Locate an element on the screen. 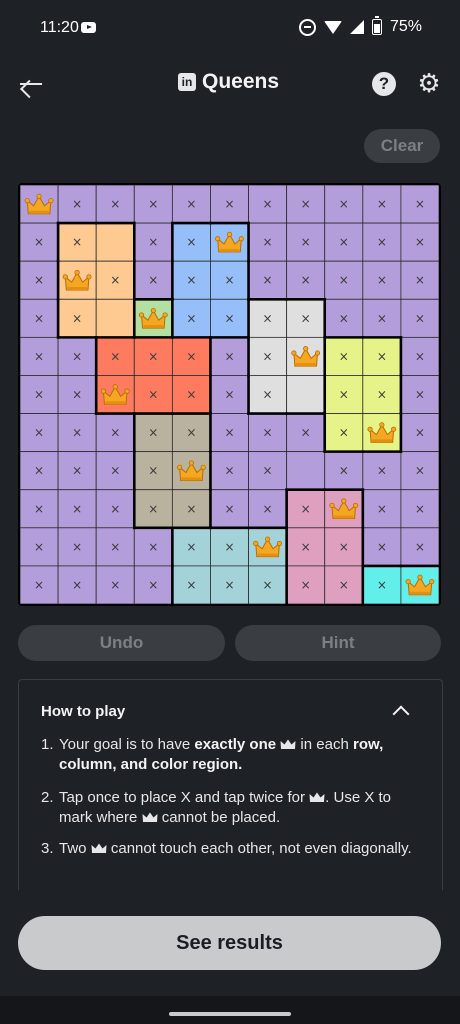 The width and height of the screenshot is (460, 1024). undo-button: Undo is located at coordinates (121, 643).